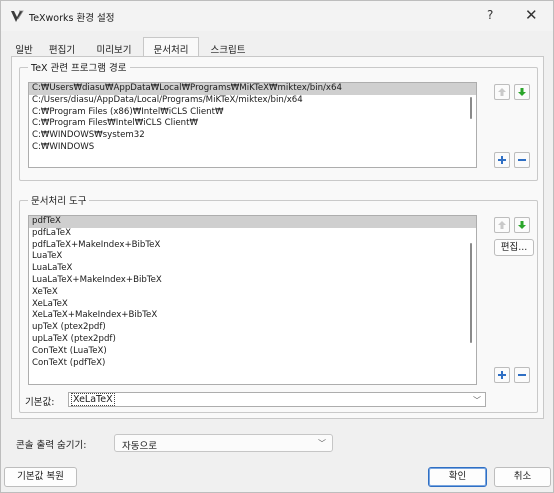 This screenshot has height=493, width=554. What do you see at coordinates (471, 108) in the screenshot?
I see `paths-scrollbar` at bounding box center [471, 108].